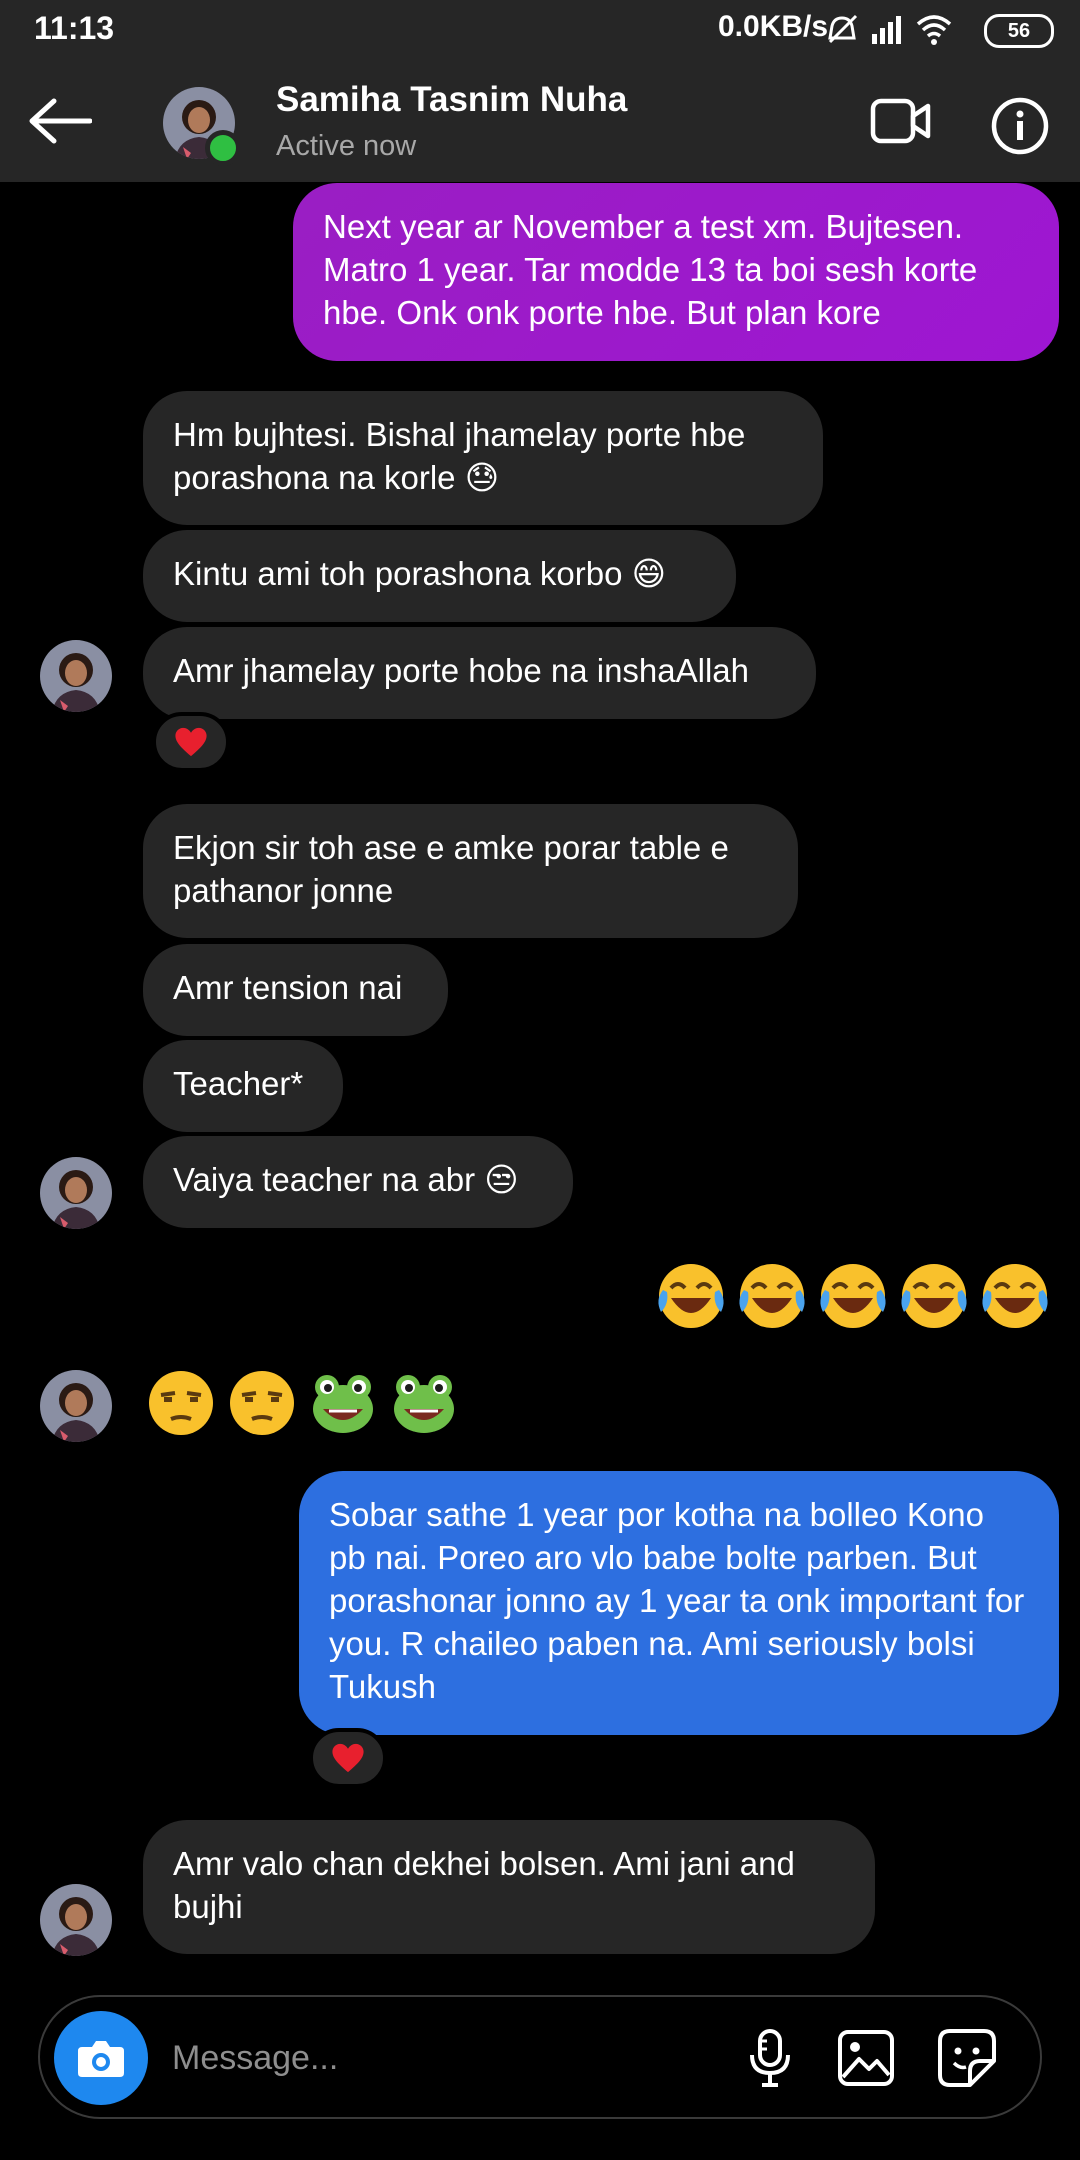 This screenshot has height=2160, width=1080. I want to click on back-arrow-icon, so click(60, 123).